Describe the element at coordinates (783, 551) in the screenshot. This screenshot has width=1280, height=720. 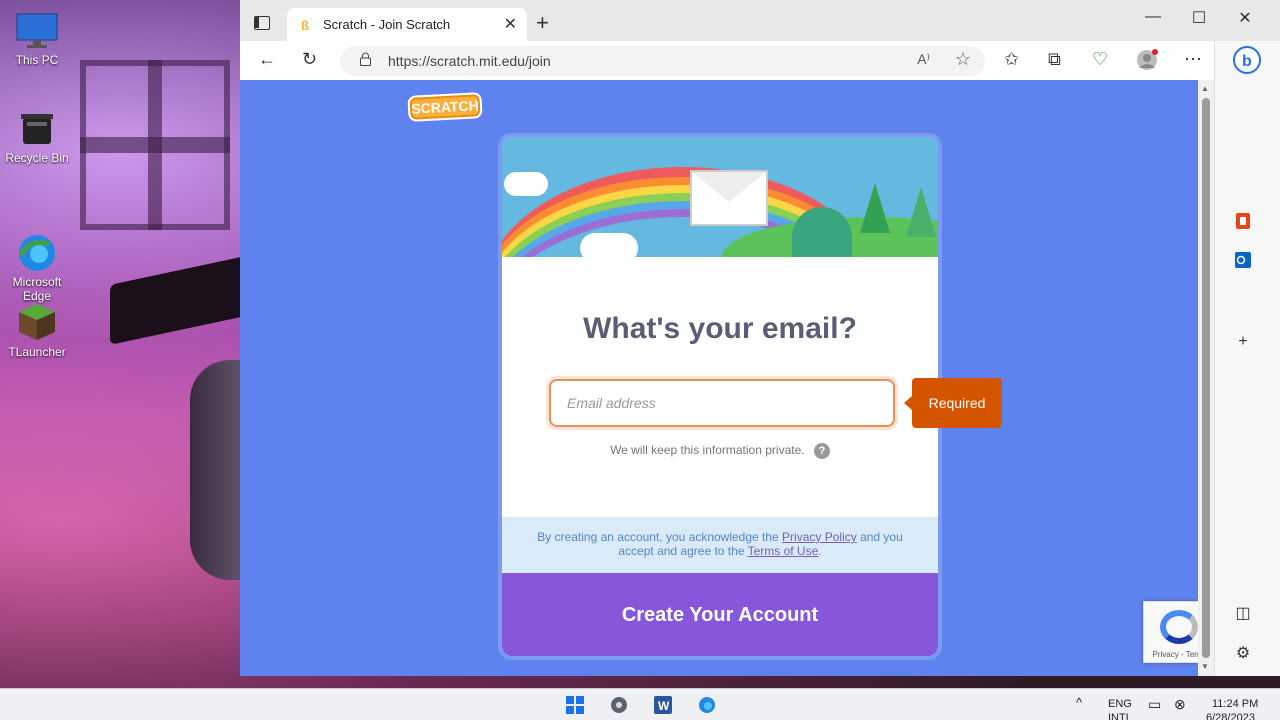
I see `terms-of-use-link: Terms of Use` at that location.